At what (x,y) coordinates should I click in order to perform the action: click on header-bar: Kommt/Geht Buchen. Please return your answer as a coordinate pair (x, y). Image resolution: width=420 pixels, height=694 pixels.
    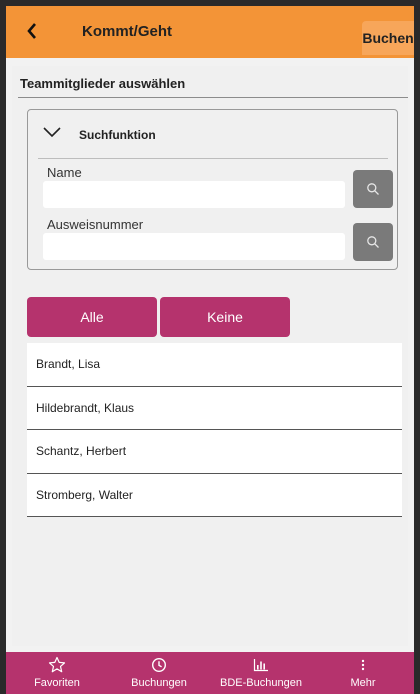
    Looking at the image, I should click on (210, 32).